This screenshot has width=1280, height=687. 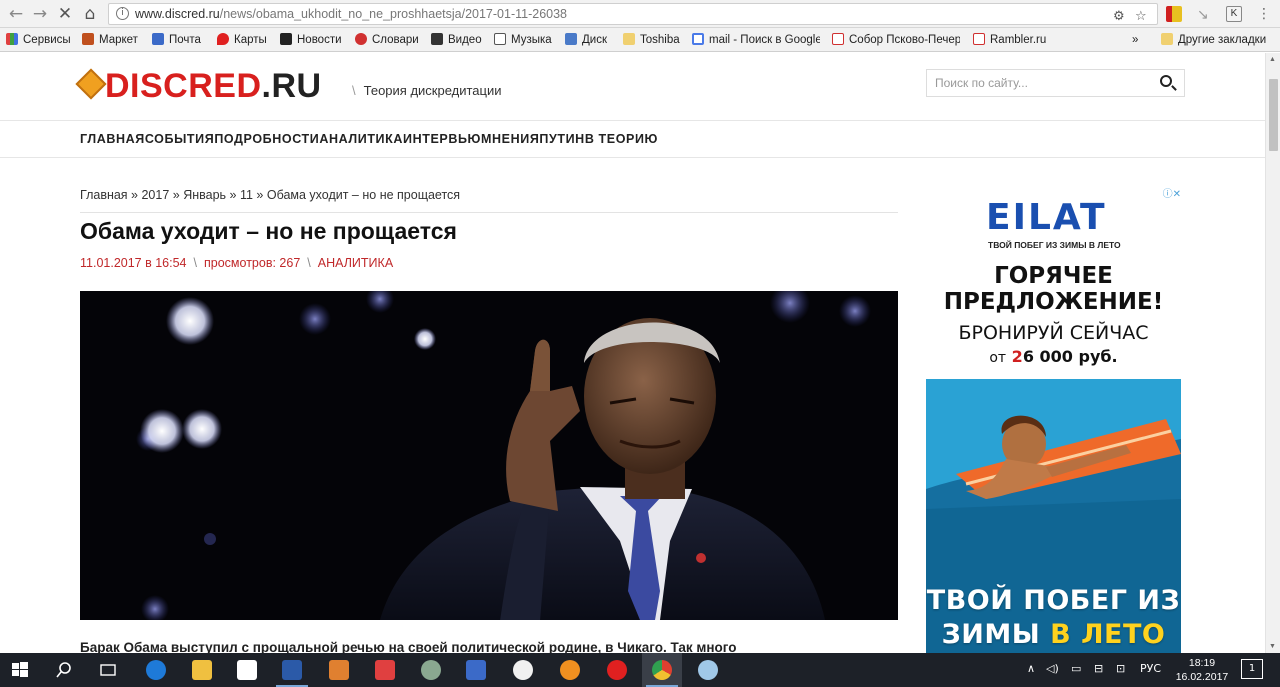 What do you see at coordinates (431, 670) in the screenshot?
I see `taskbar-app-round` at bounding box center [431, 670].